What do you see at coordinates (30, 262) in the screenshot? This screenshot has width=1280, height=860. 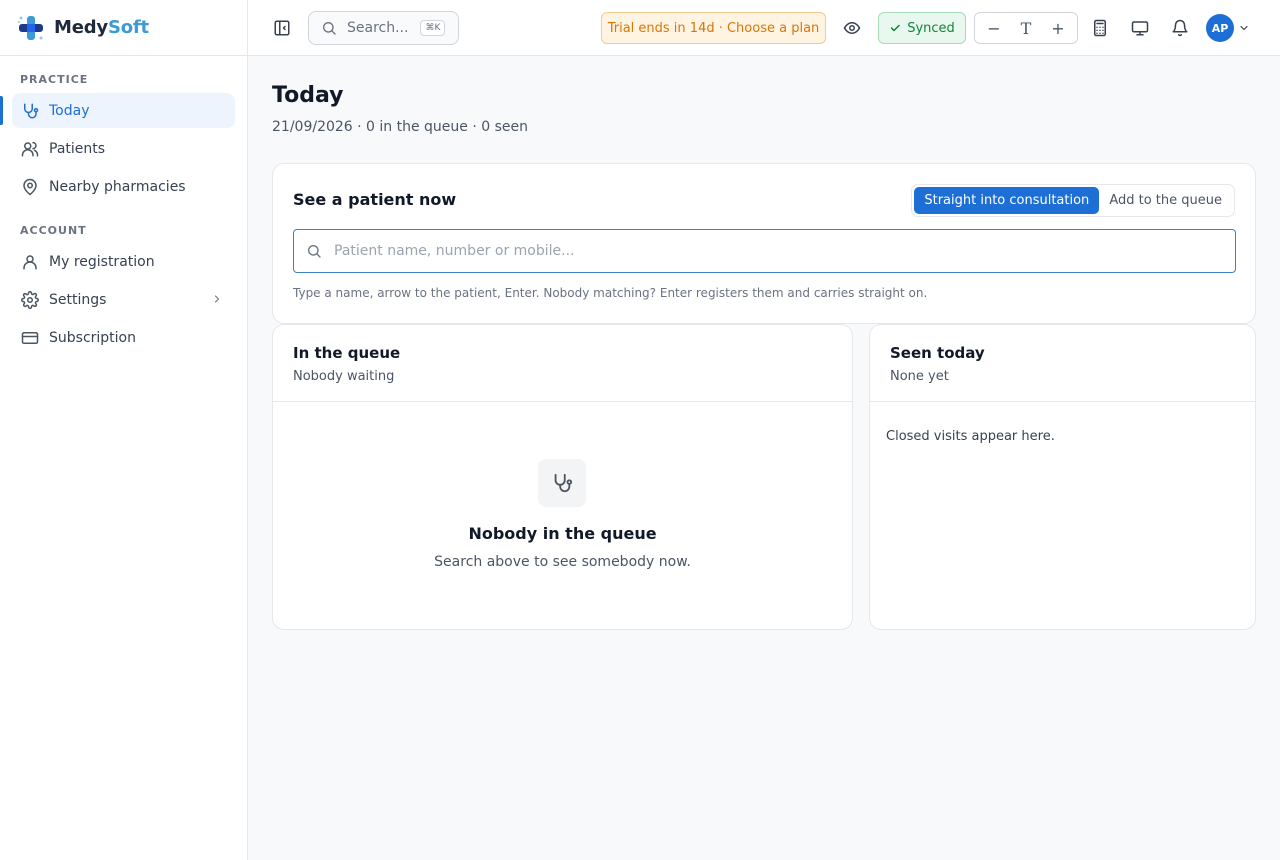 I see `user-icon` at bounding box center [30, 262].